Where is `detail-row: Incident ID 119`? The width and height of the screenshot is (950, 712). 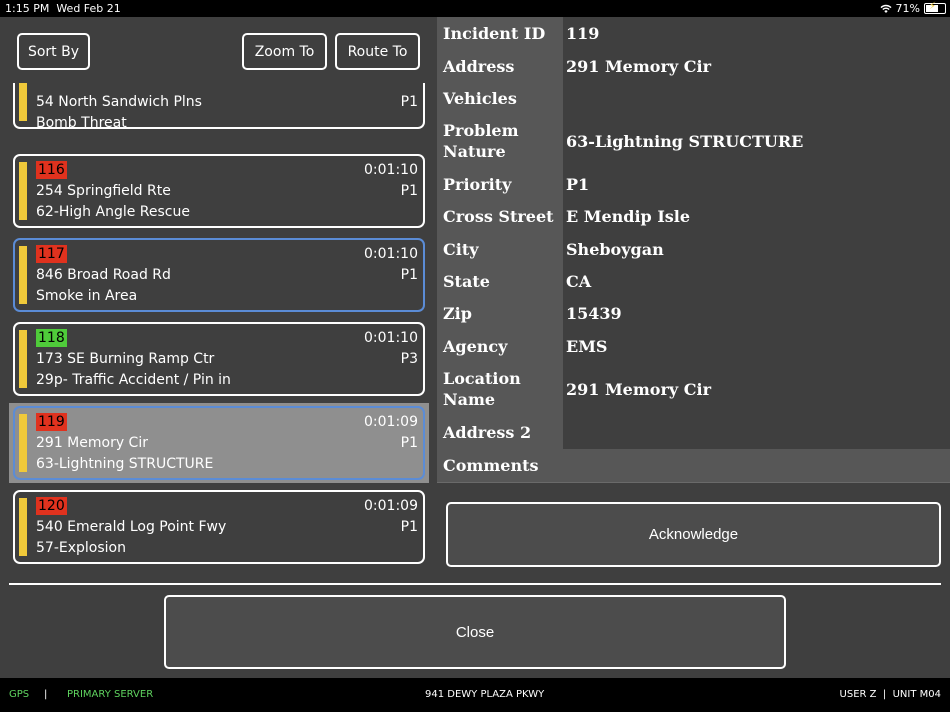 detail-row: Incident ID 119 is located at coordinates (693, 34).